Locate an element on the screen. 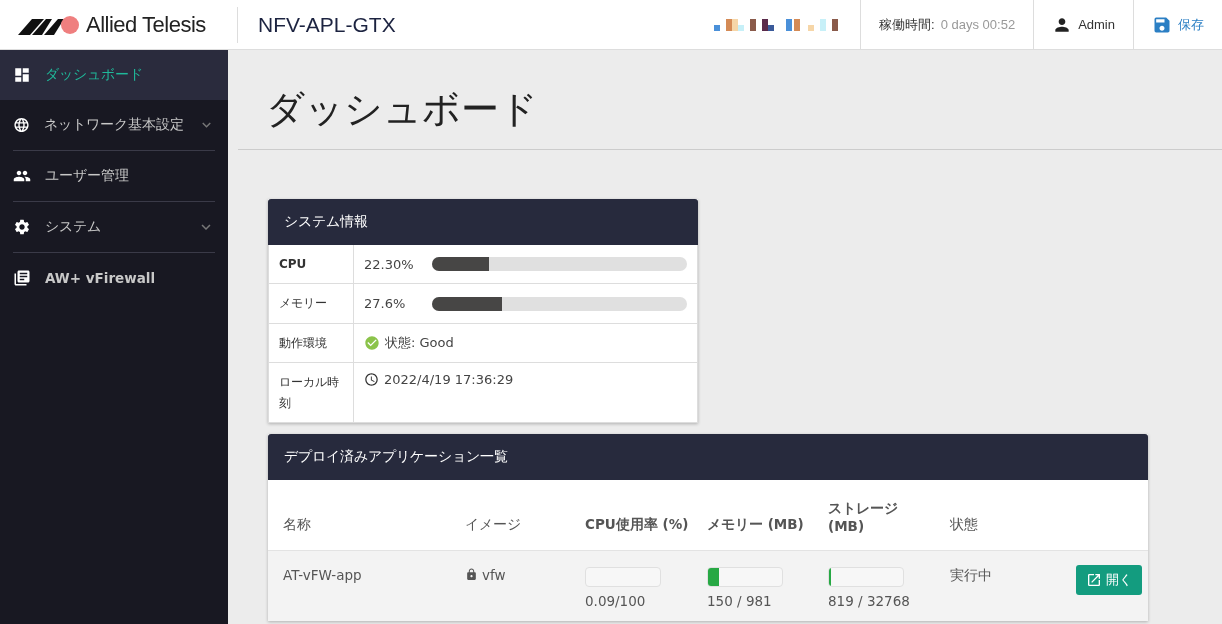 This screenshot has height=624, width=1222. globe-icon is located at coordinates (21, 125).